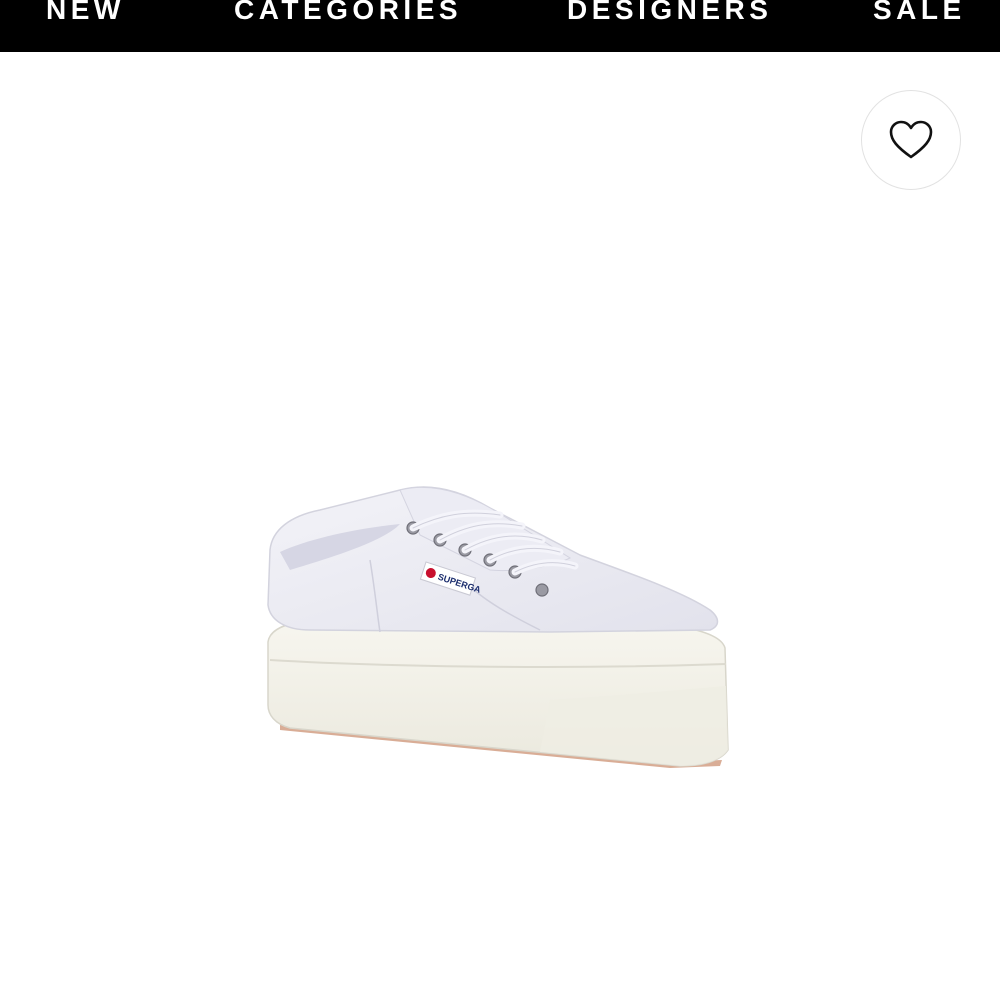 Image resolution: width=1000 pixels, height=1000 pixels. Describe the element at coordinates (500, 26) in the screenshot. I see `top-navigation-bar: NEW CATEGORIES DESIGNERS SALE` at that location.